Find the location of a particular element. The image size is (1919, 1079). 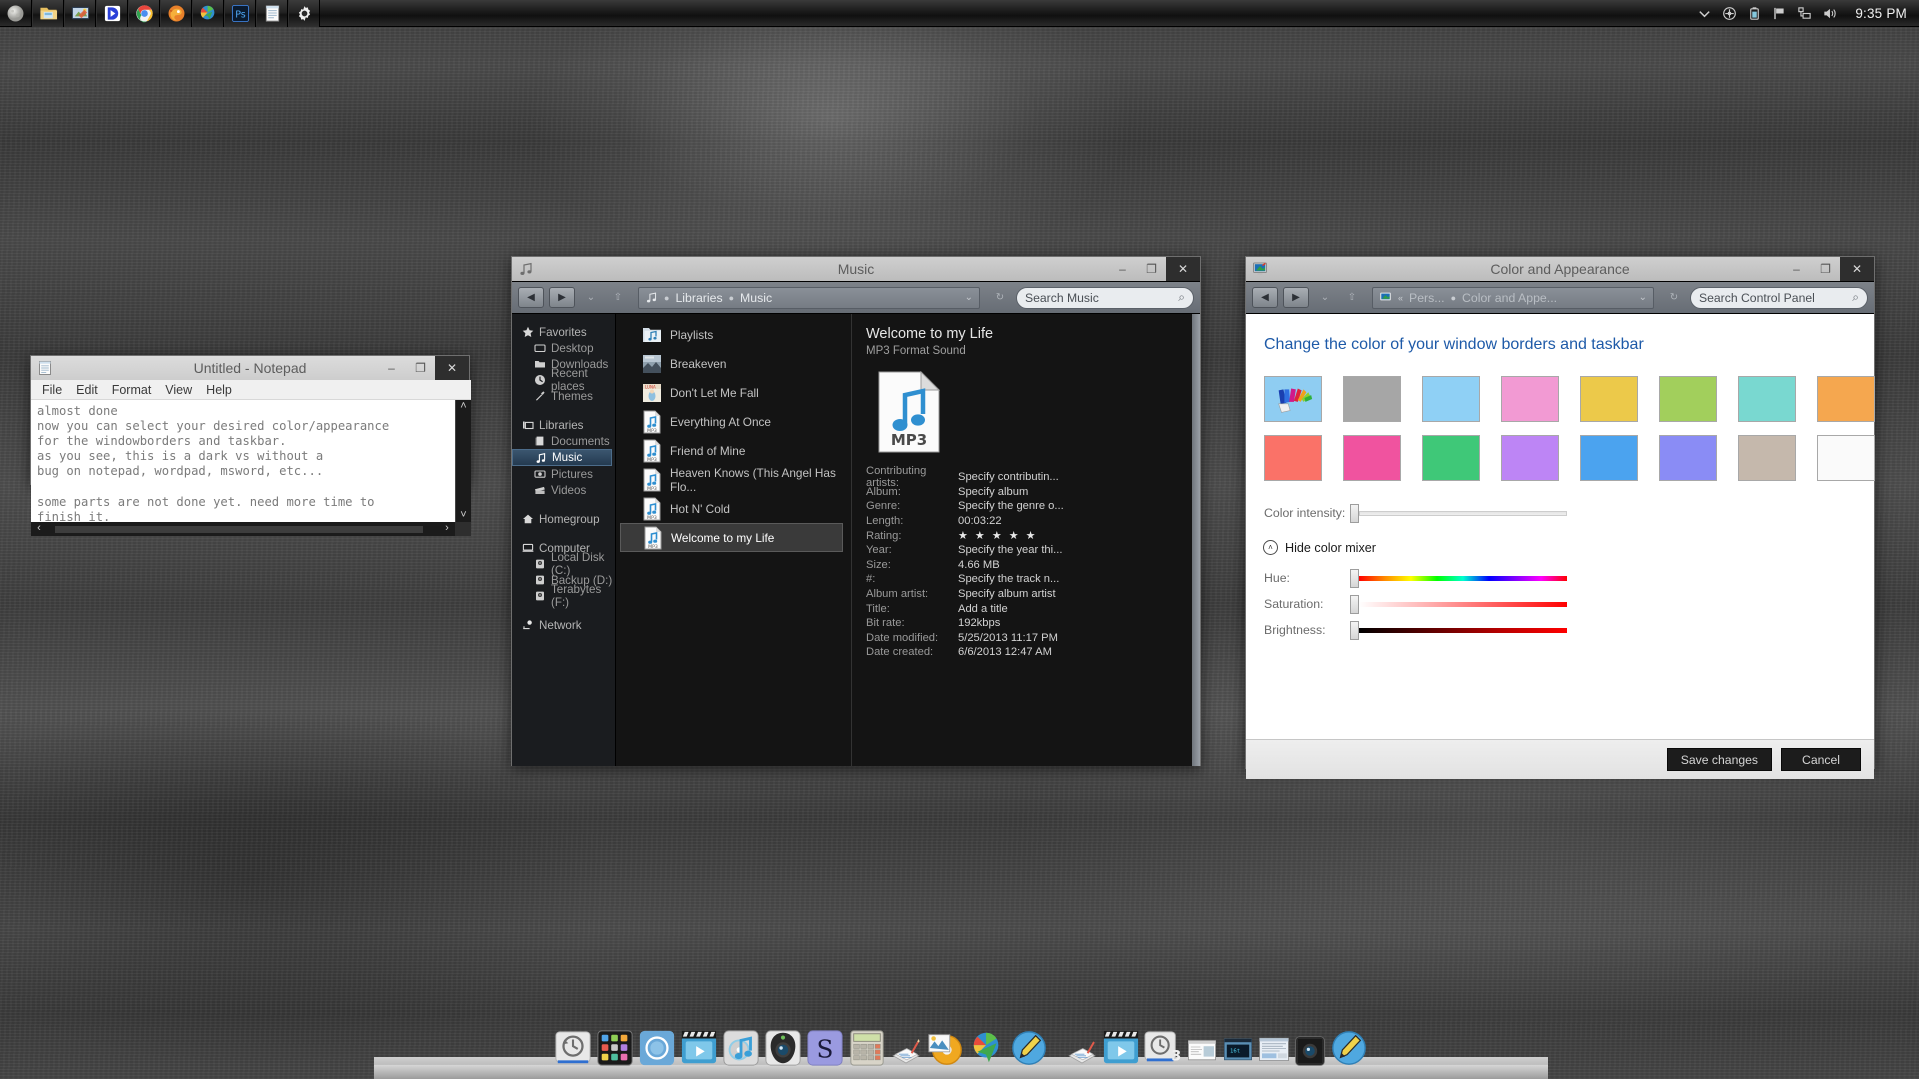

photobooth2-icon is located at coordinates (1310, 1051).